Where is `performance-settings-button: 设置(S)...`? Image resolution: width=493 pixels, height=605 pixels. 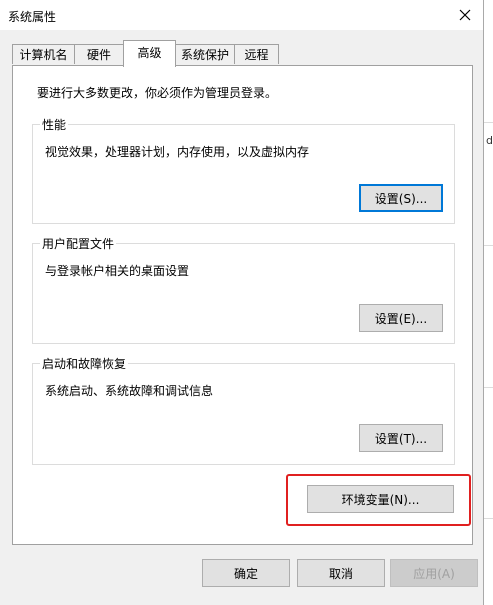 performance-settings-button: 设置(S)... is located at coordinates (401, 198).